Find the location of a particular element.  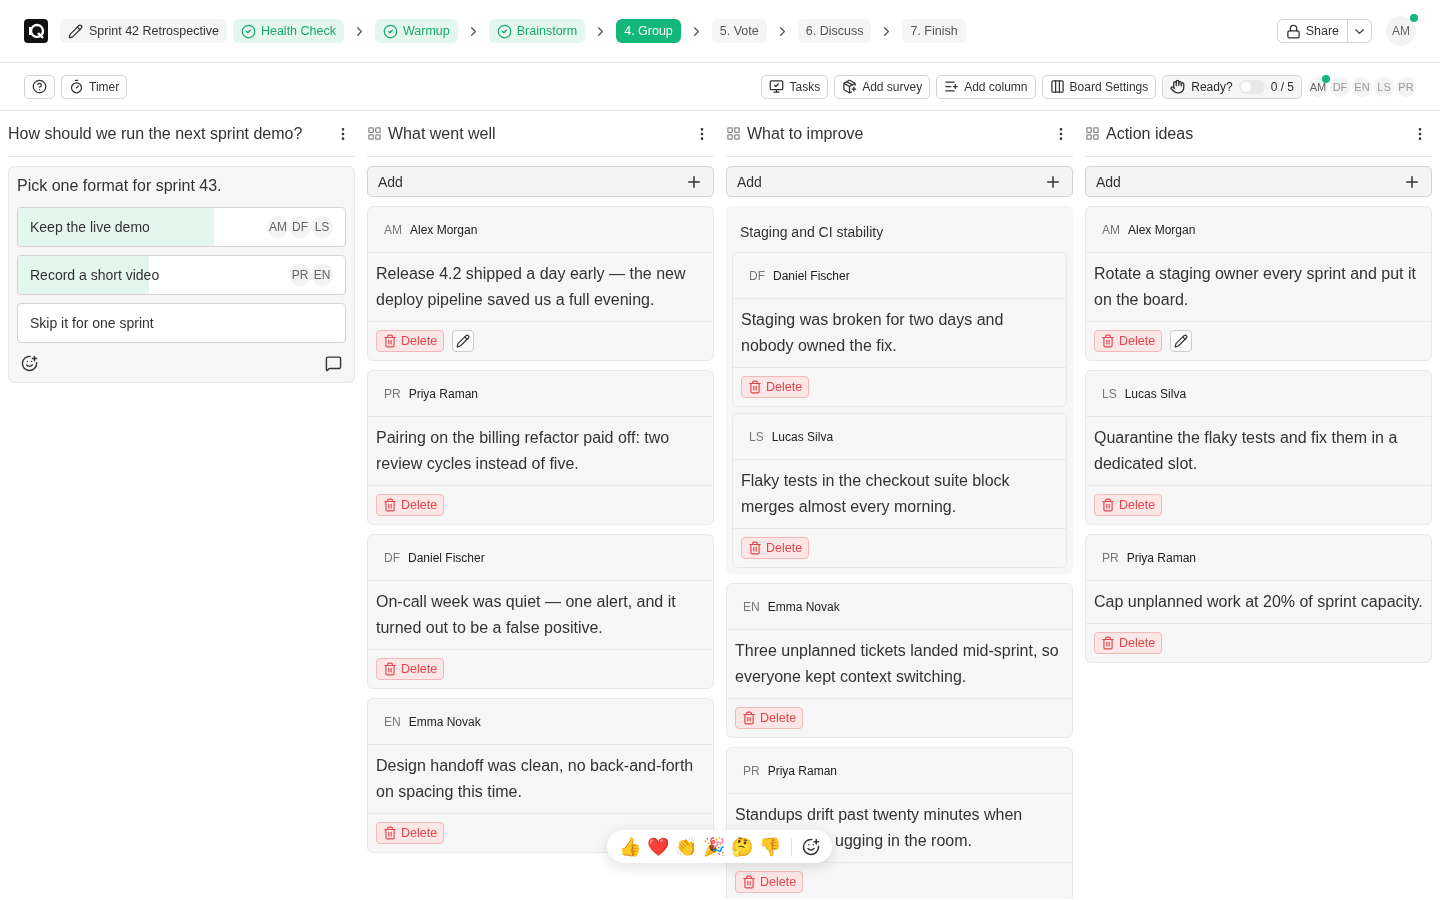

group-title: Staging and CI stability is located at coordinates (812, 232).